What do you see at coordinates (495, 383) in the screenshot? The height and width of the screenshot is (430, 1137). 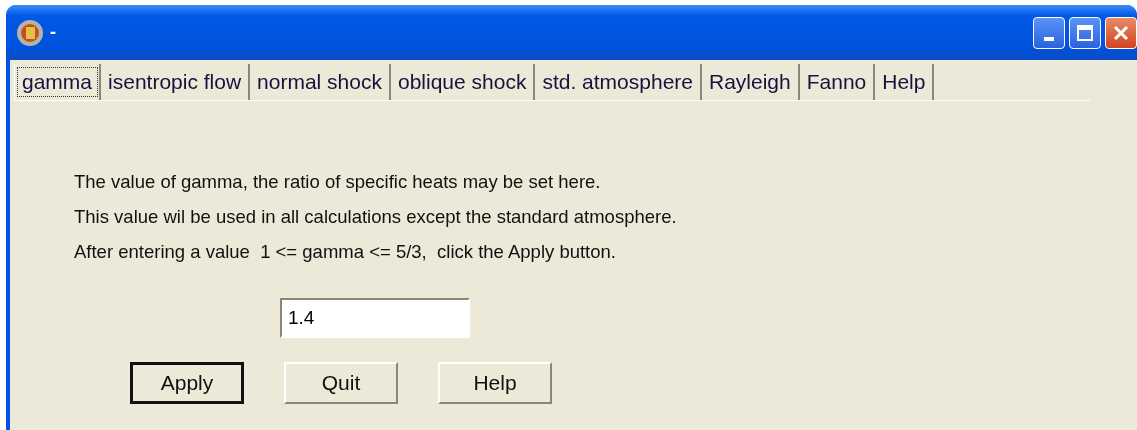 I see `help-button: Help` at bounding box center [495, 383].